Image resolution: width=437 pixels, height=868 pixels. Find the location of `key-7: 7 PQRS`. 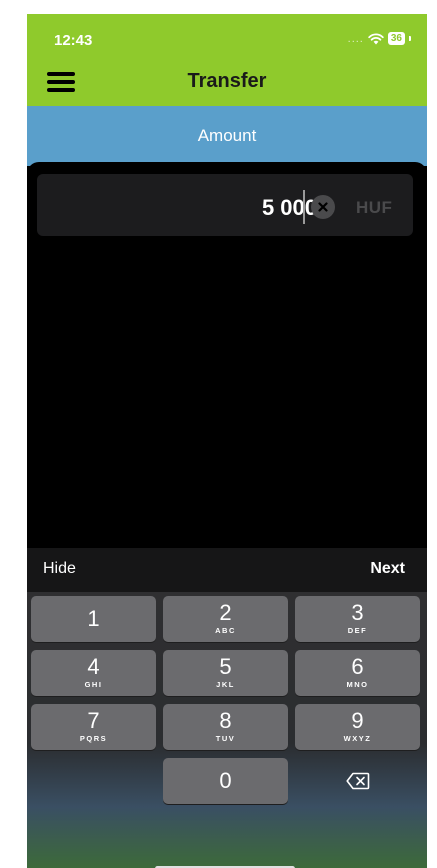

key-7: 7 PQRS is located at coordinates (93, 727).